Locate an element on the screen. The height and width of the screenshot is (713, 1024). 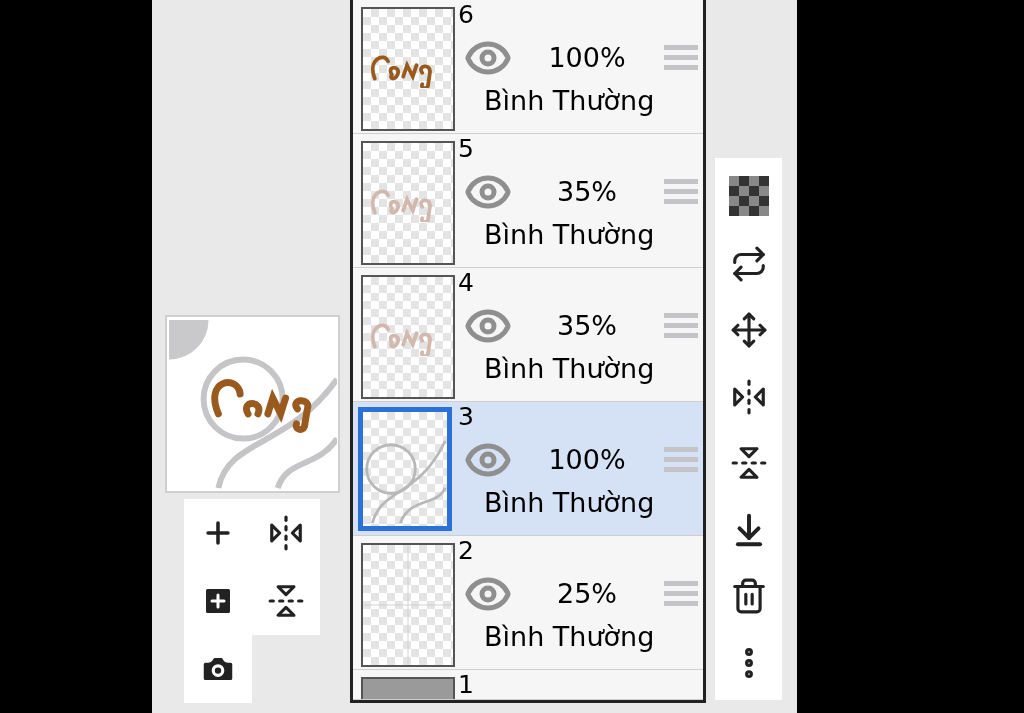
flip-vertical-icon is located at coordinates (286, 601).